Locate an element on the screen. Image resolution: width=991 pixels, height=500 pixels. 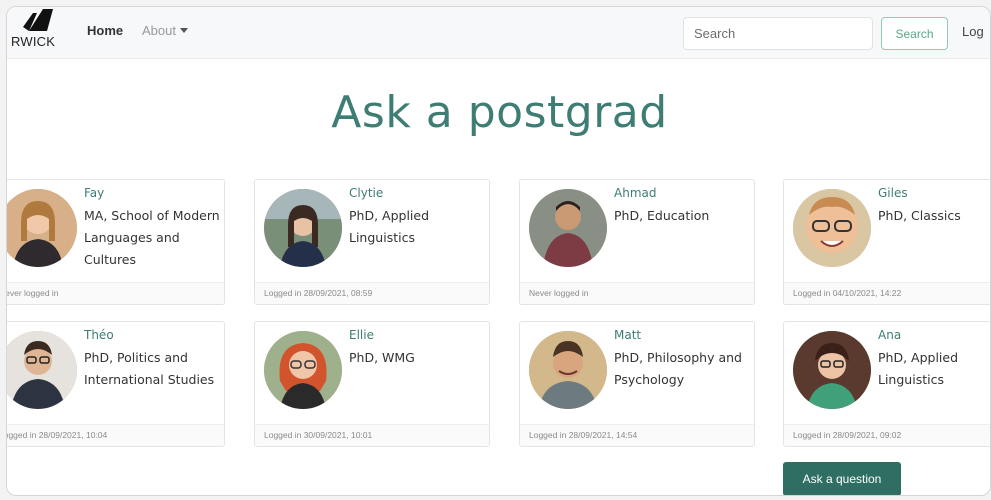
postgrad-name: Théo is located at coordinates (99, 335).